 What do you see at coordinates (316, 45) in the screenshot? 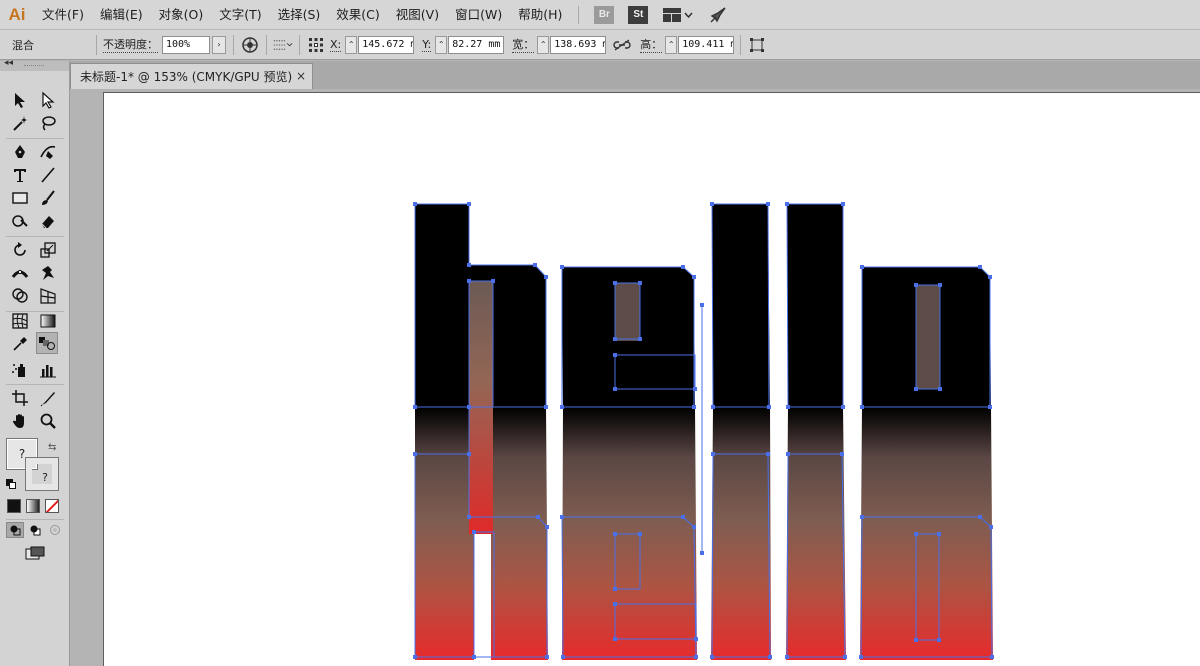
I see `reference-point-icon` at bounding box center [316, 45].